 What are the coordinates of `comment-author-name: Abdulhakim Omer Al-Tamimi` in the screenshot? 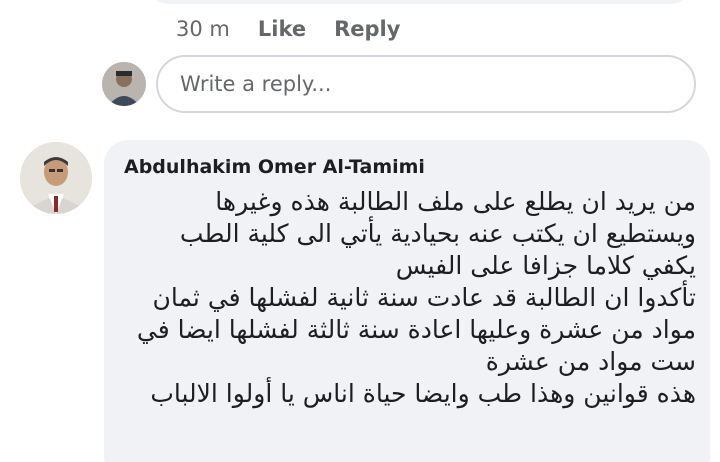 It's located at (274, 167).